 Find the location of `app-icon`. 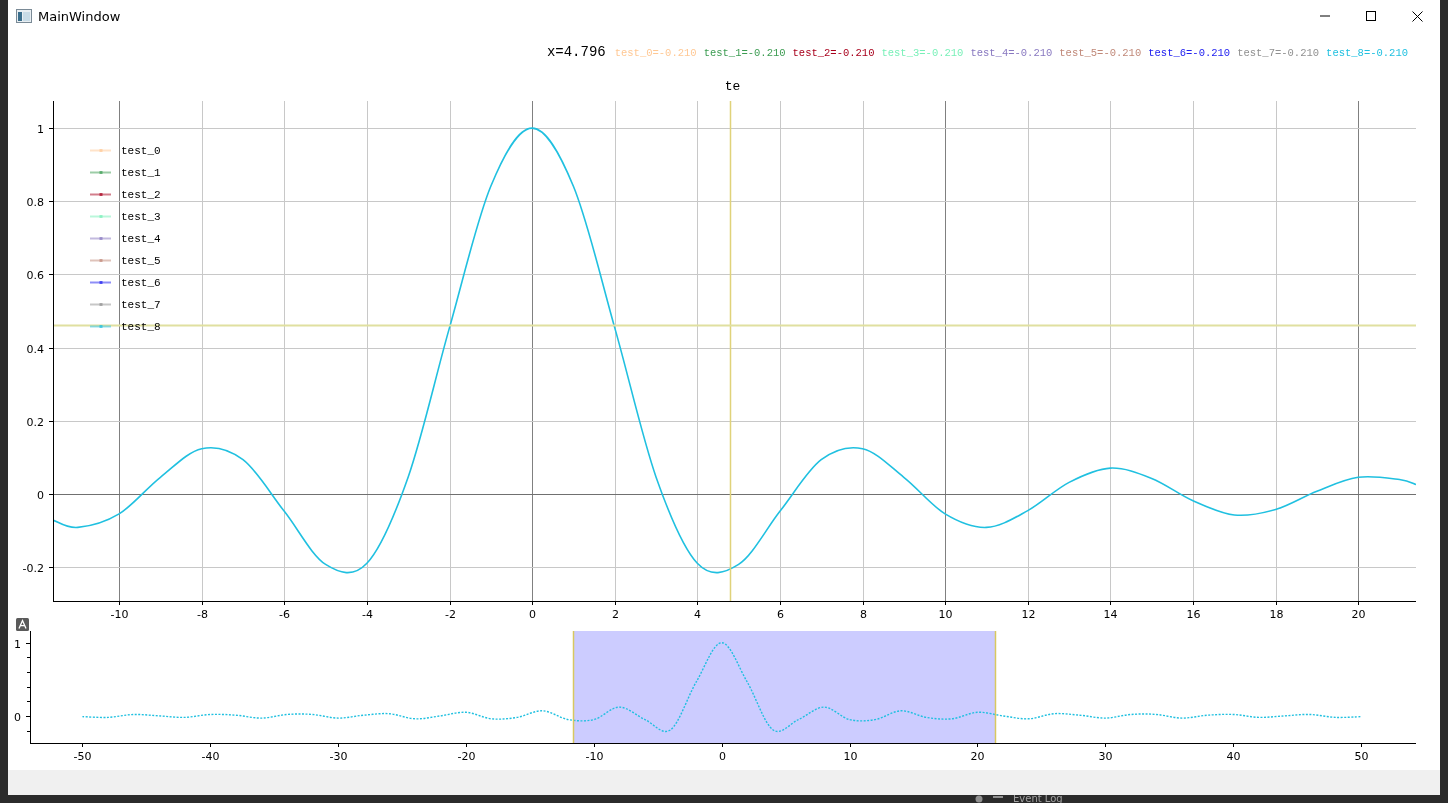

app-icon is located at coordinates (24, 16).